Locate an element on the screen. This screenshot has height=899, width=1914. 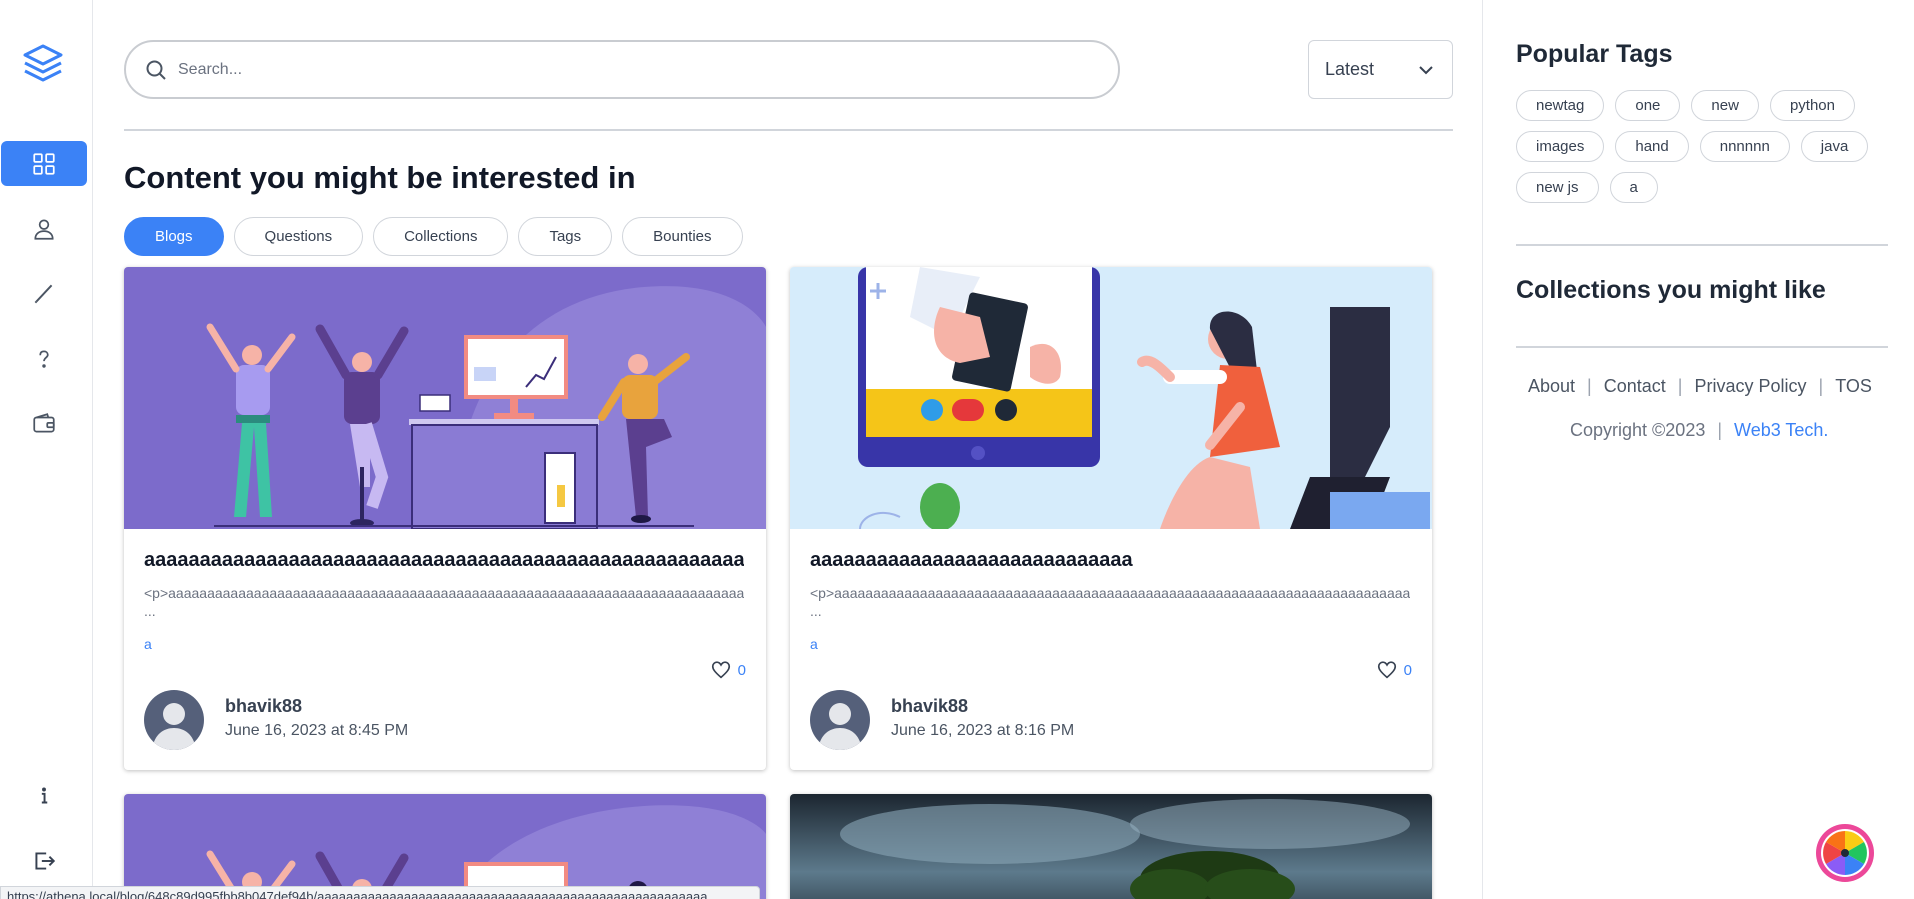
question-icon is located at coordinates (44, 359).